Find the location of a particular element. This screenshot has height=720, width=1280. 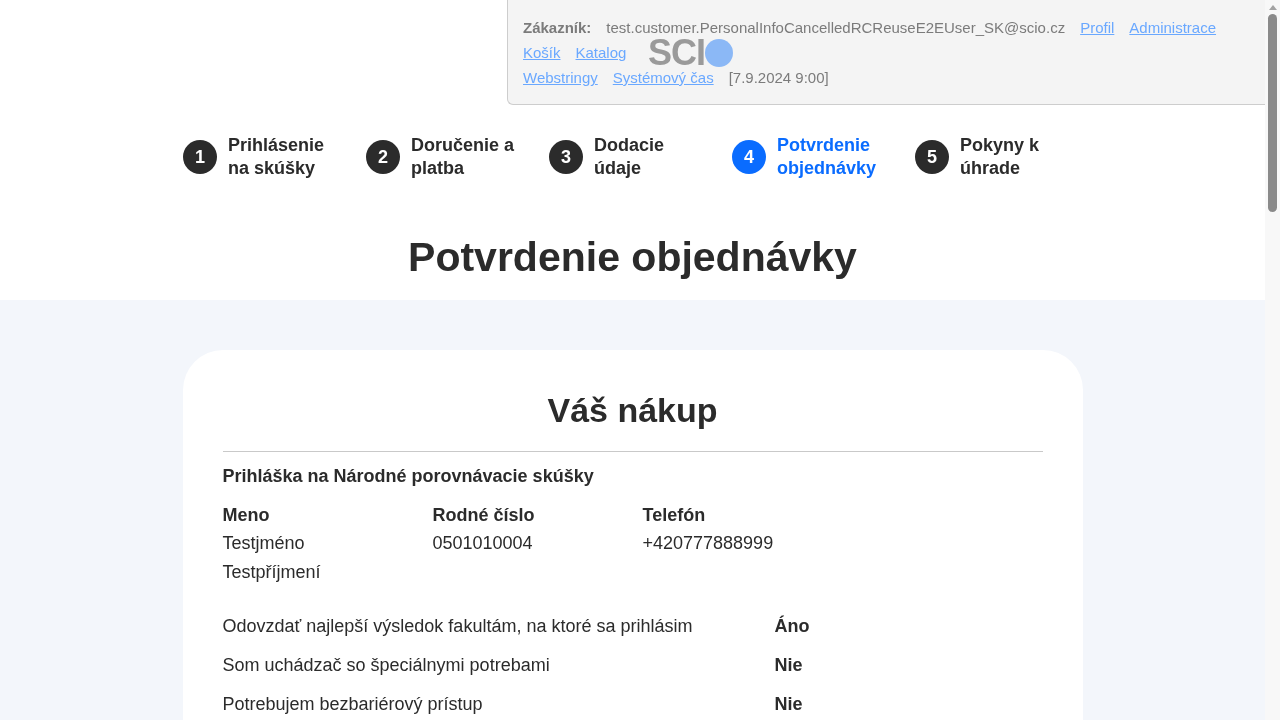

logo-circle-icon is located at coordinates (719, 53).